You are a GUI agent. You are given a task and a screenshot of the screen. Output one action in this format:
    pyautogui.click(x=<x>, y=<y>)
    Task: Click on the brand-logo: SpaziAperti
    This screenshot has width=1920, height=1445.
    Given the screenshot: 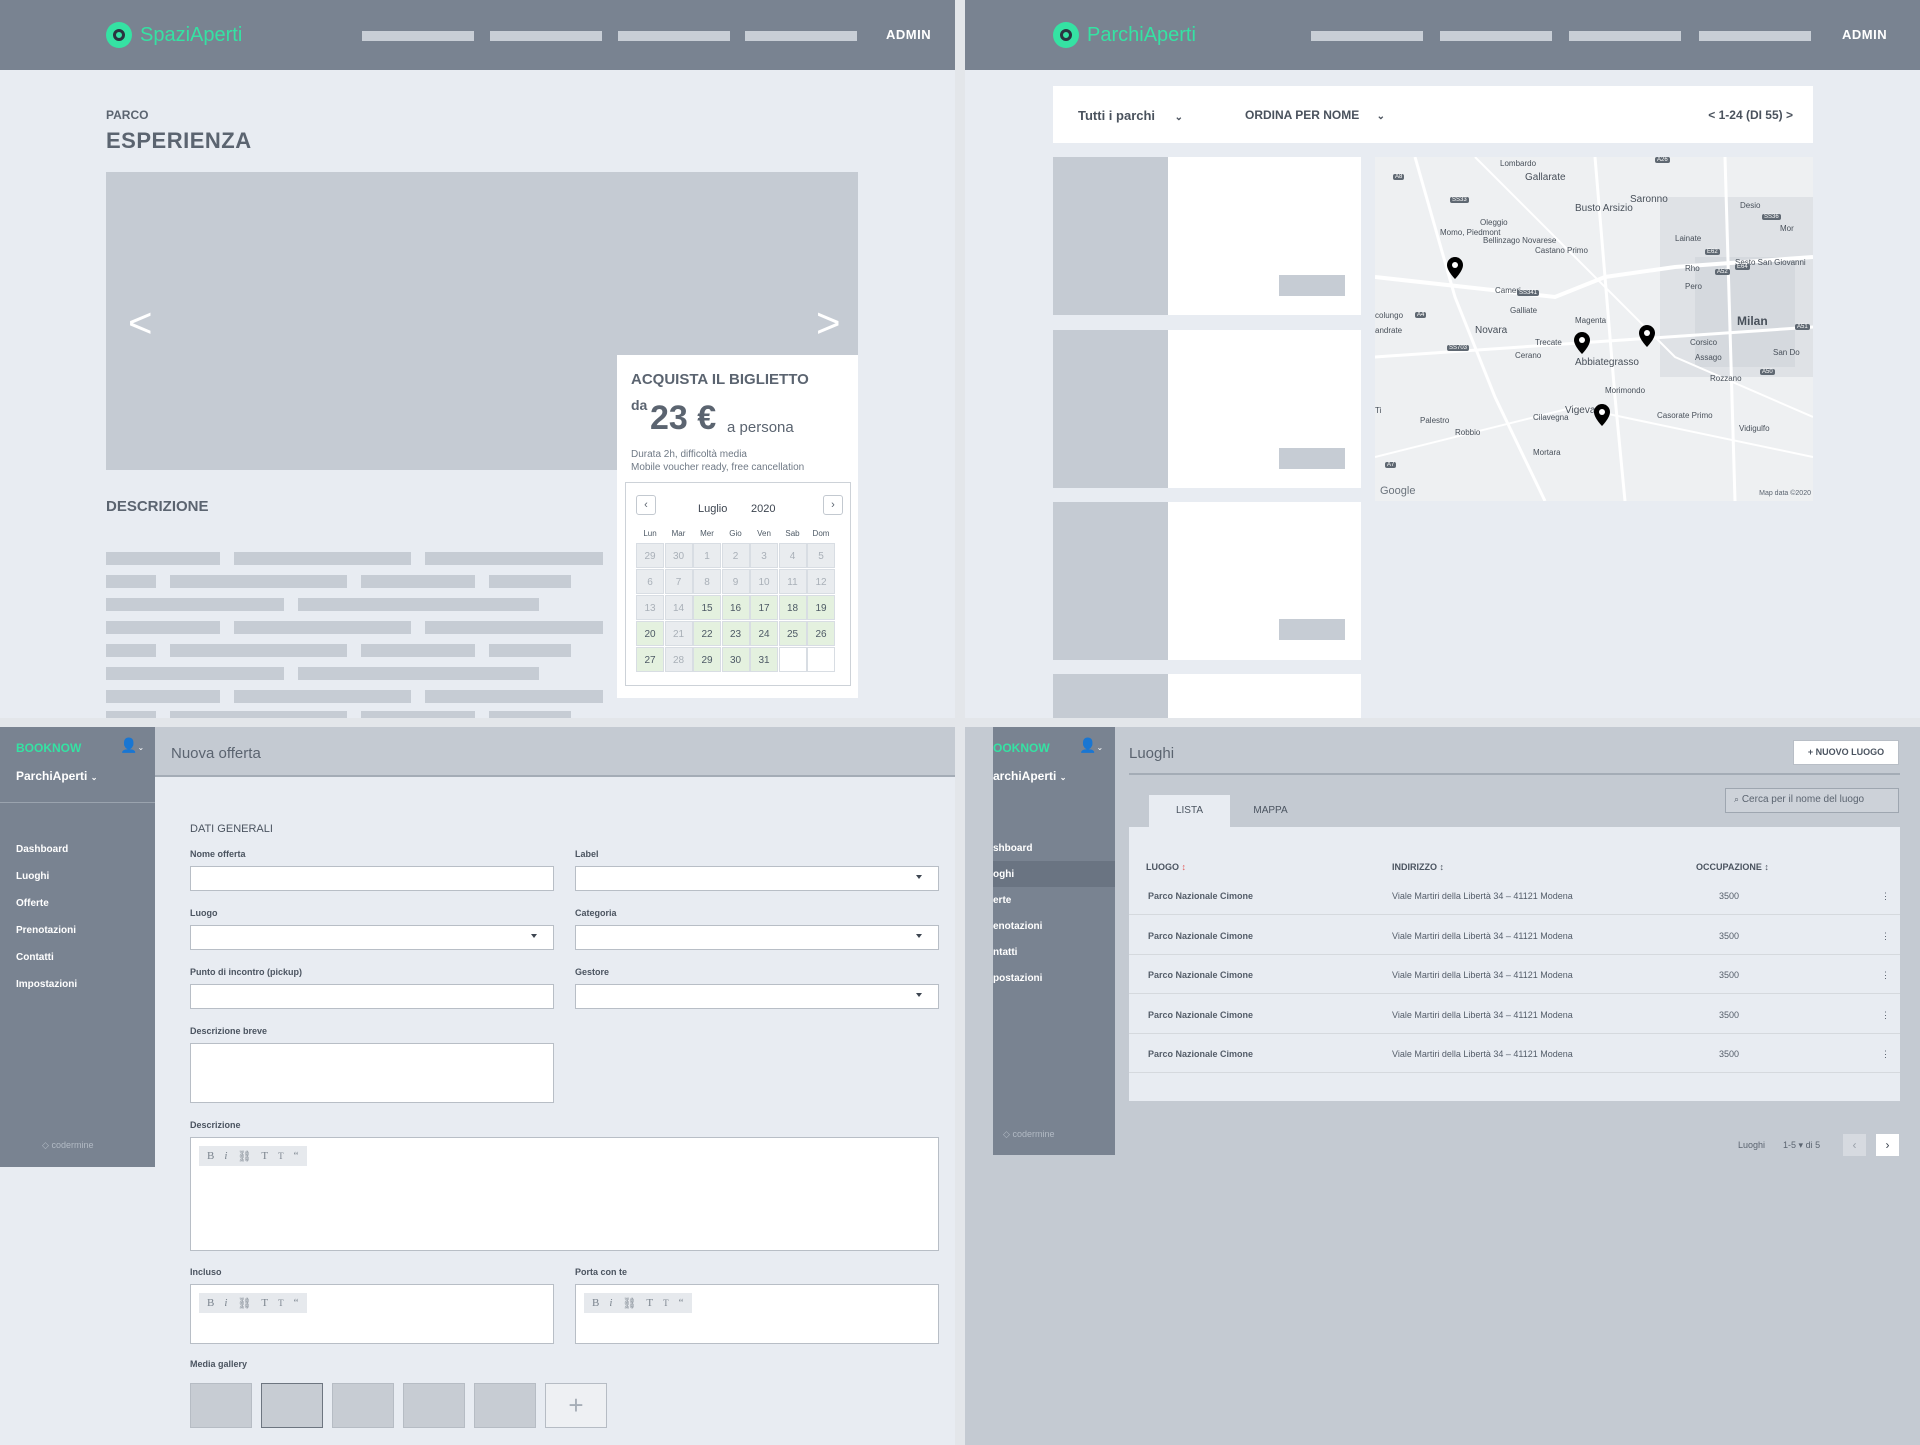 What is the action you would take?
    pyautogui.click(x=174, y=35)
    